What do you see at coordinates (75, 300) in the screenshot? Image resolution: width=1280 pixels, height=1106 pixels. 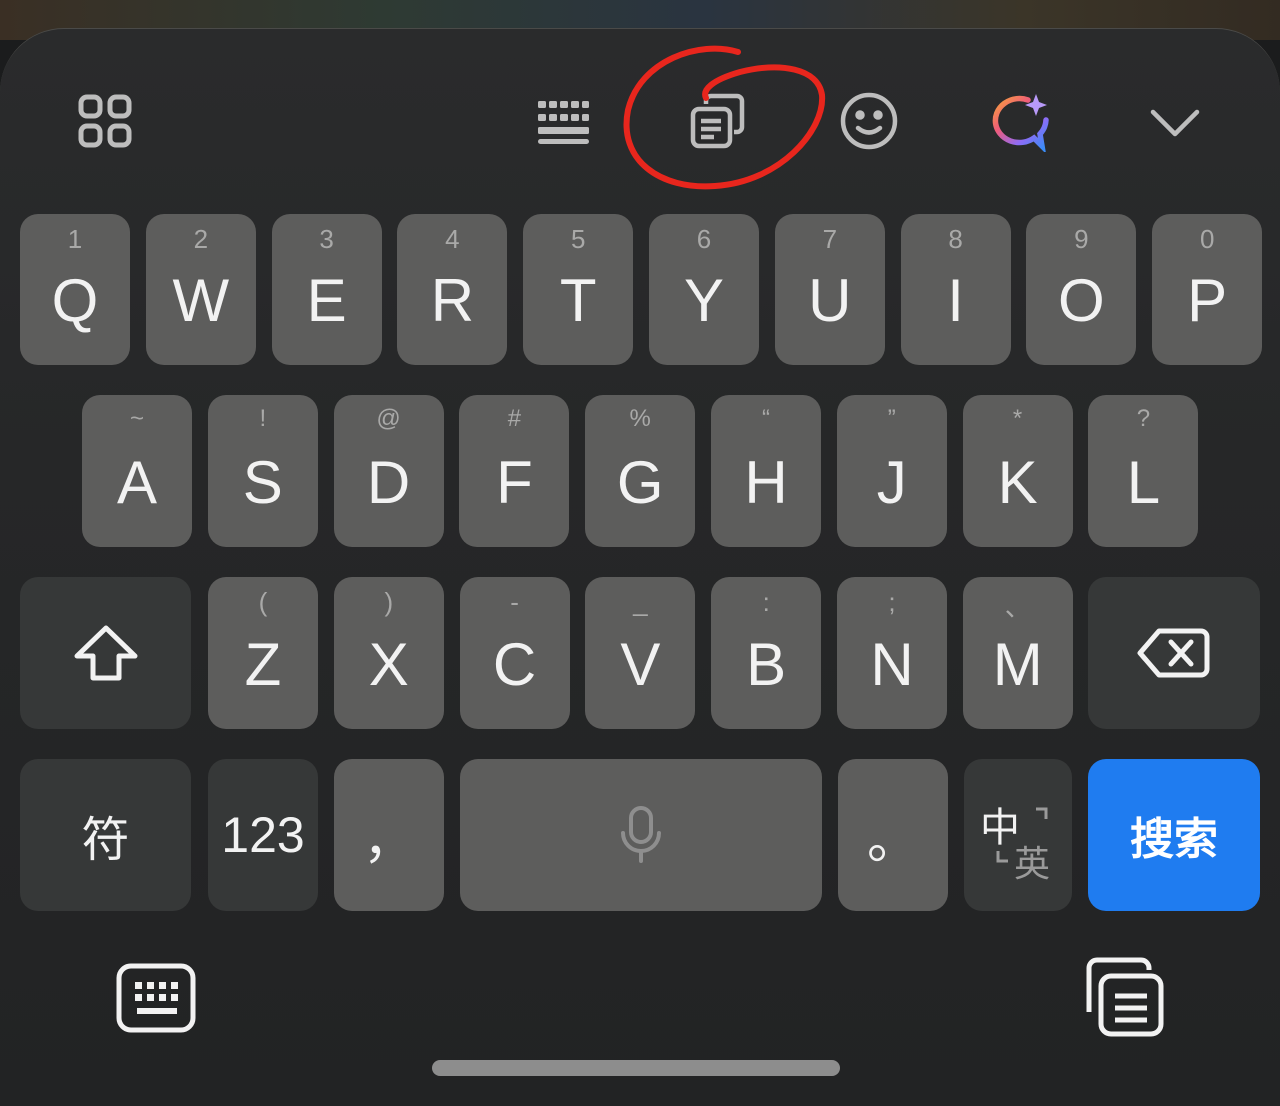 I see `key-letter: Q` at bounding box center [75, 300].